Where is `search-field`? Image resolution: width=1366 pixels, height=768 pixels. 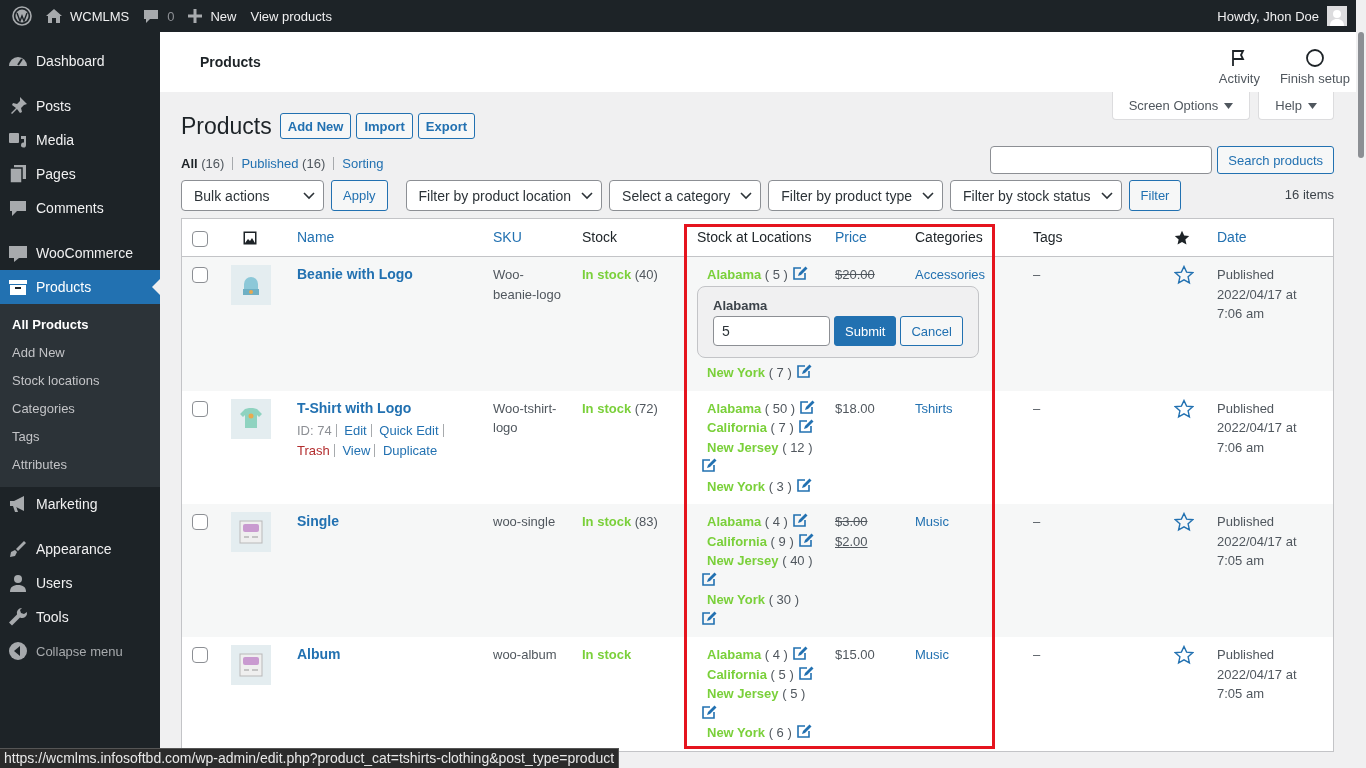
search-field is located at coordinates (1101, 160).